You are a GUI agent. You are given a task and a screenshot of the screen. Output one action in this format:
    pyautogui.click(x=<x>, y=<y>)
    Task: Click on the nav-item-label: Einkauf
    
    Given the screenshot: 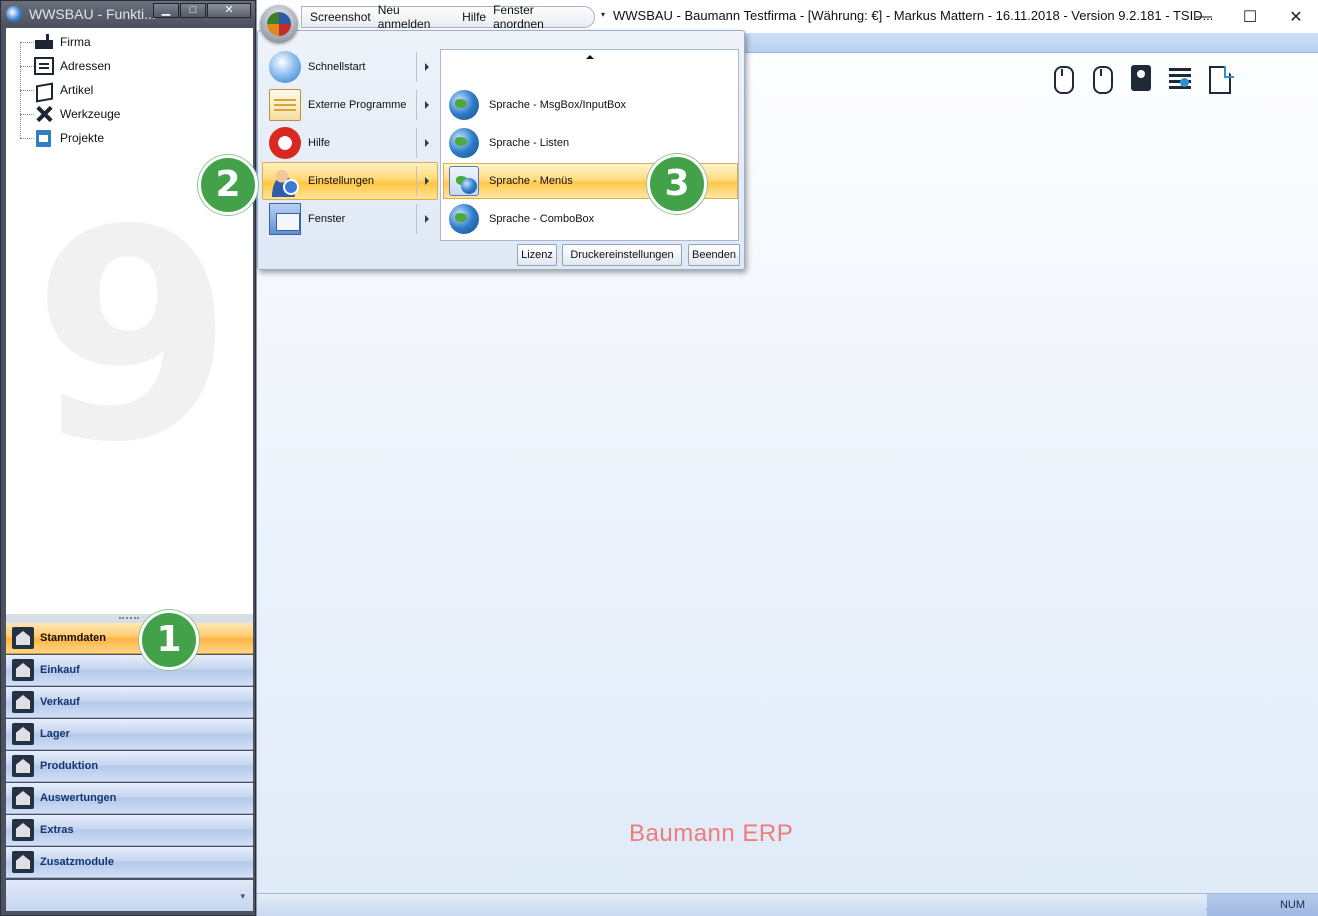 What is the action you would take?
    pyautogui.click(x=60, y=670)
    